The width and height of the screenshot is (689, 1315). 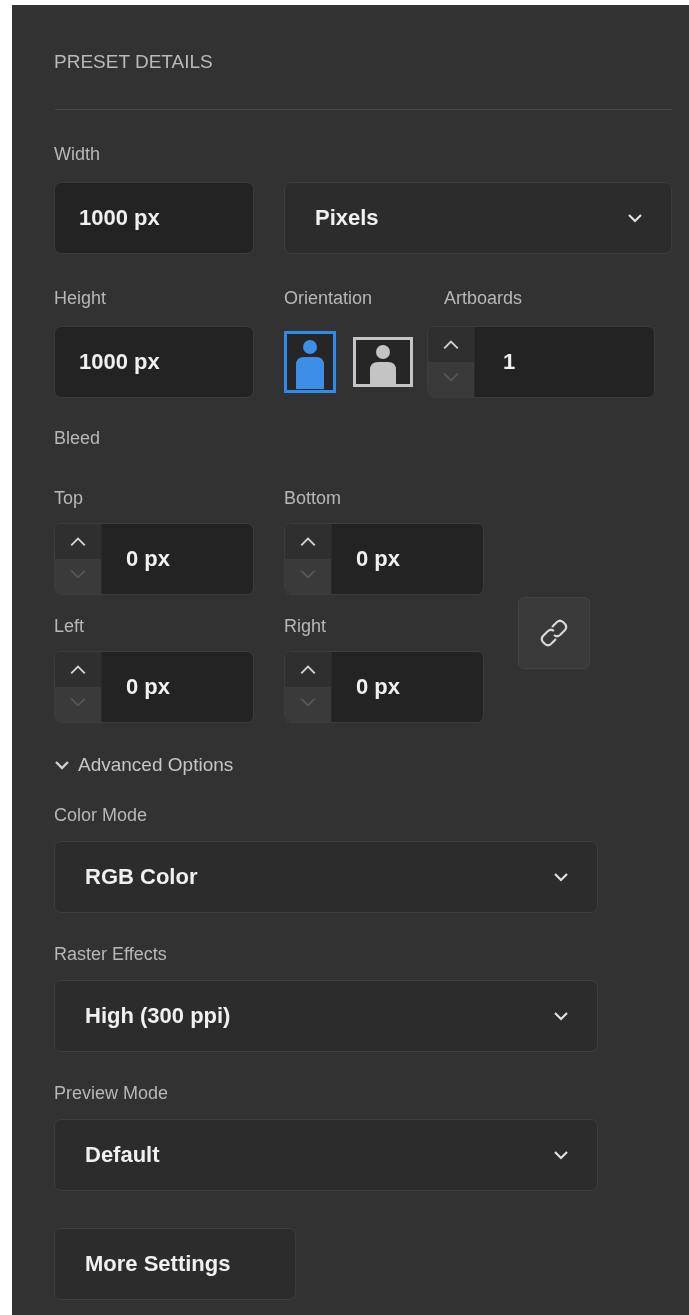 I want to click on landscape-orientation-button, so click(x=383, y=362).